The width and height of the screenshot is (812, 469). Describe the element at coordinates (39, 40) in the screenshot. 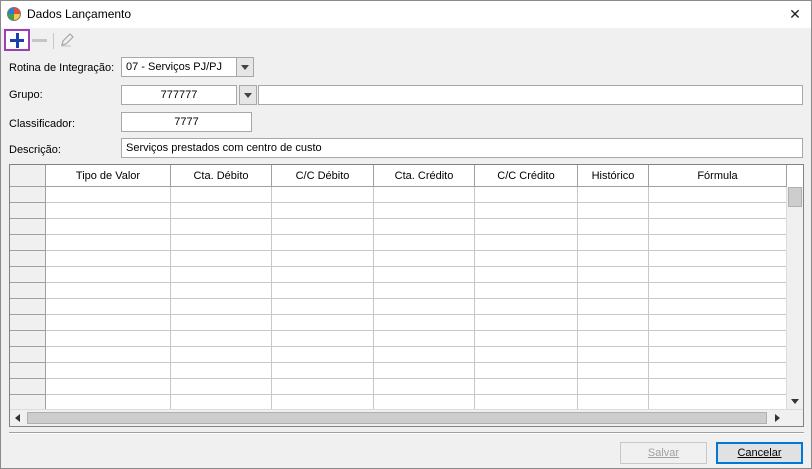

I see `remove-icon` at that location.